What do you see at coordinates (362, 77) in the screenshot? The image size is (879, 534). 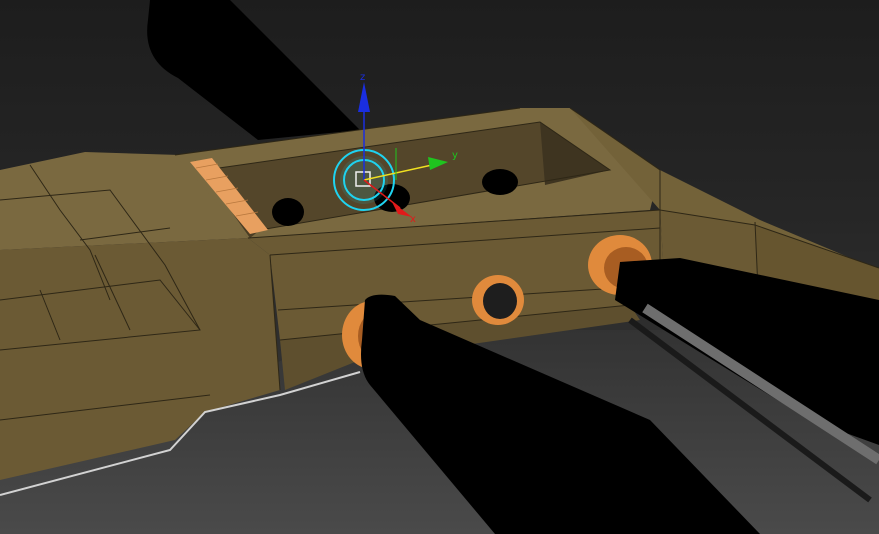 I see `axis-z-label: z` at bounding box center [362, 77].